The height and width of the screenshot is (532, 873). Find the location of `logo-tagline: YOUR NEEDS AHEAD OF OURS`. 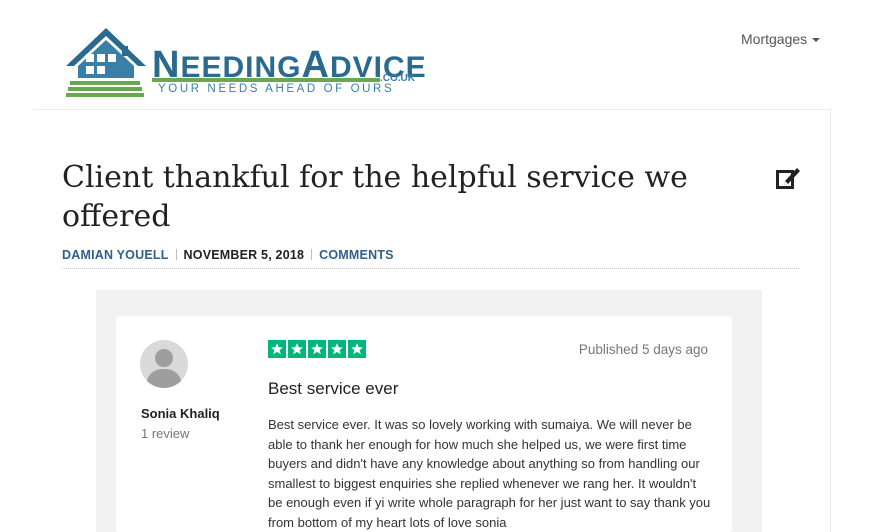

logo-tagline: YOUR NEEDS AHEAD OF OURS is located at coordinates (276, 89).